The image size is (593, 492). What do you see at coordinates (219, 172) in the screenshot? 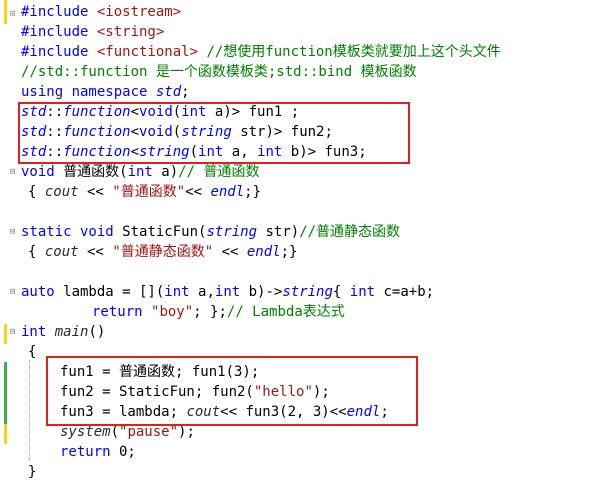
I see `code-token: // 普通函数` at bounding box center [219, 172].